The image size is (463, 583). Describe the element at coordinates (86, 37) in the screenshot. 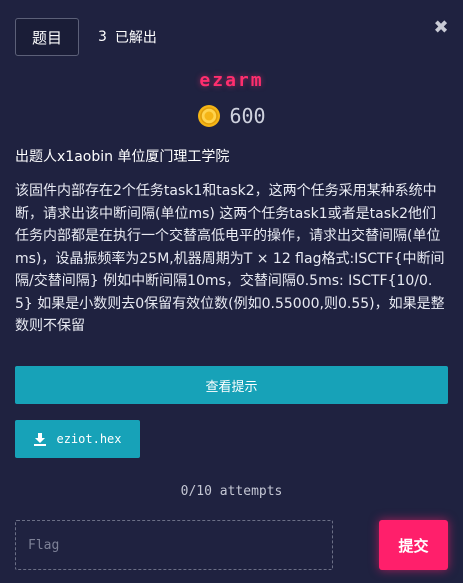

I see `challenge-header: 题目 3 已解出` at that location.